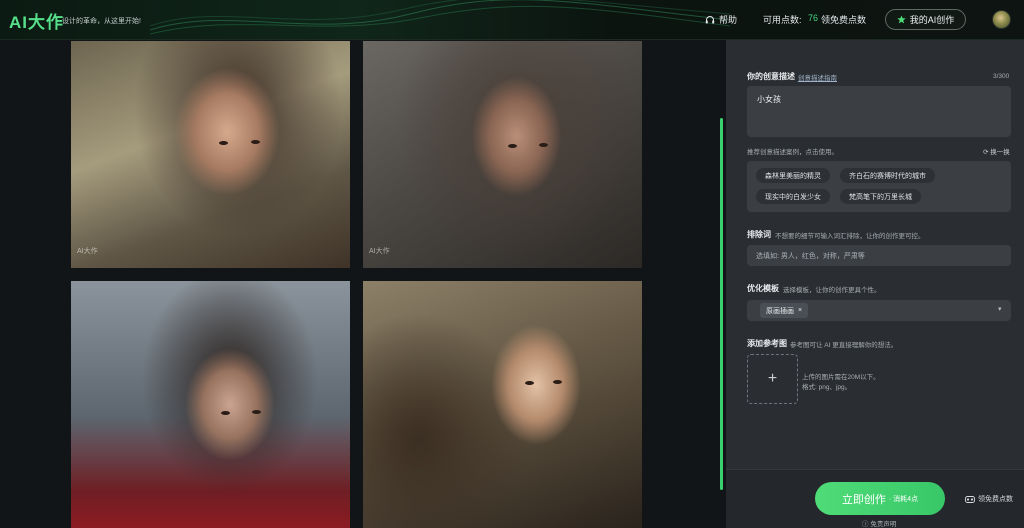  What do you see at coordinates (793, 175) in the screenshot?
I see `suggestion-chip: 森林里美丽的精灵` at bounding box center [793, 175].